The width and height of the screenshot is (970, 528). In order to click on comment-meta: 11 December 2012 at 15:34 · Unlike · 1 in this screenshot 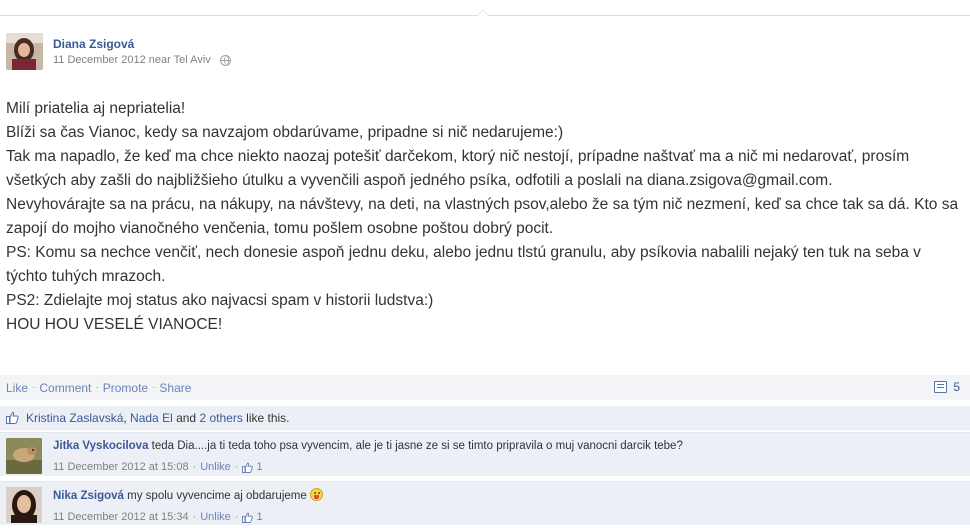, I will do `click(188, 517)`.